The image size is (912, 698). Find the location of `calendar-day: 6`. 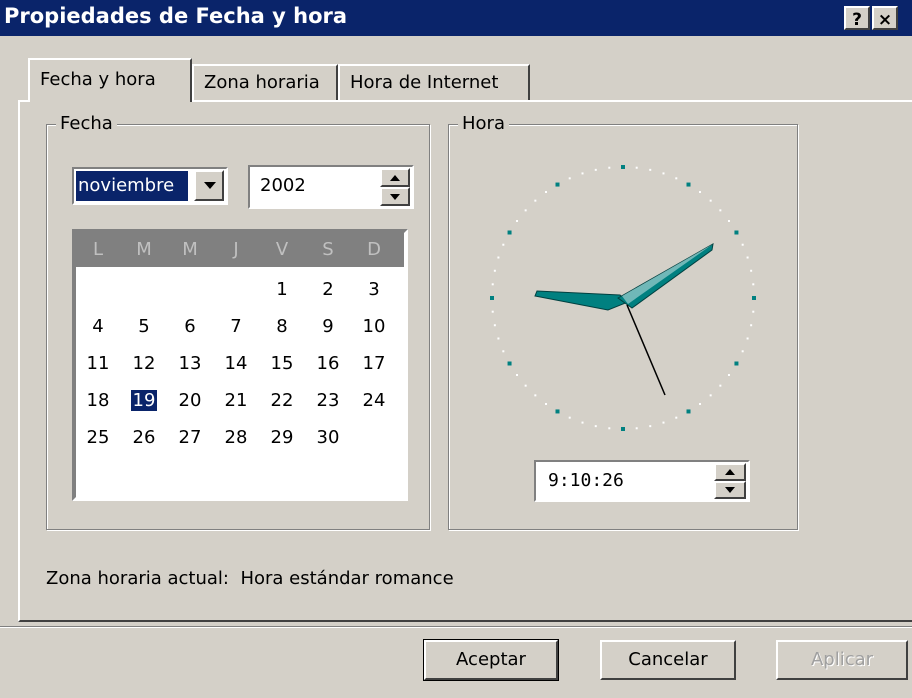

calendar-day: 6 is located at coordinates (190, 327).